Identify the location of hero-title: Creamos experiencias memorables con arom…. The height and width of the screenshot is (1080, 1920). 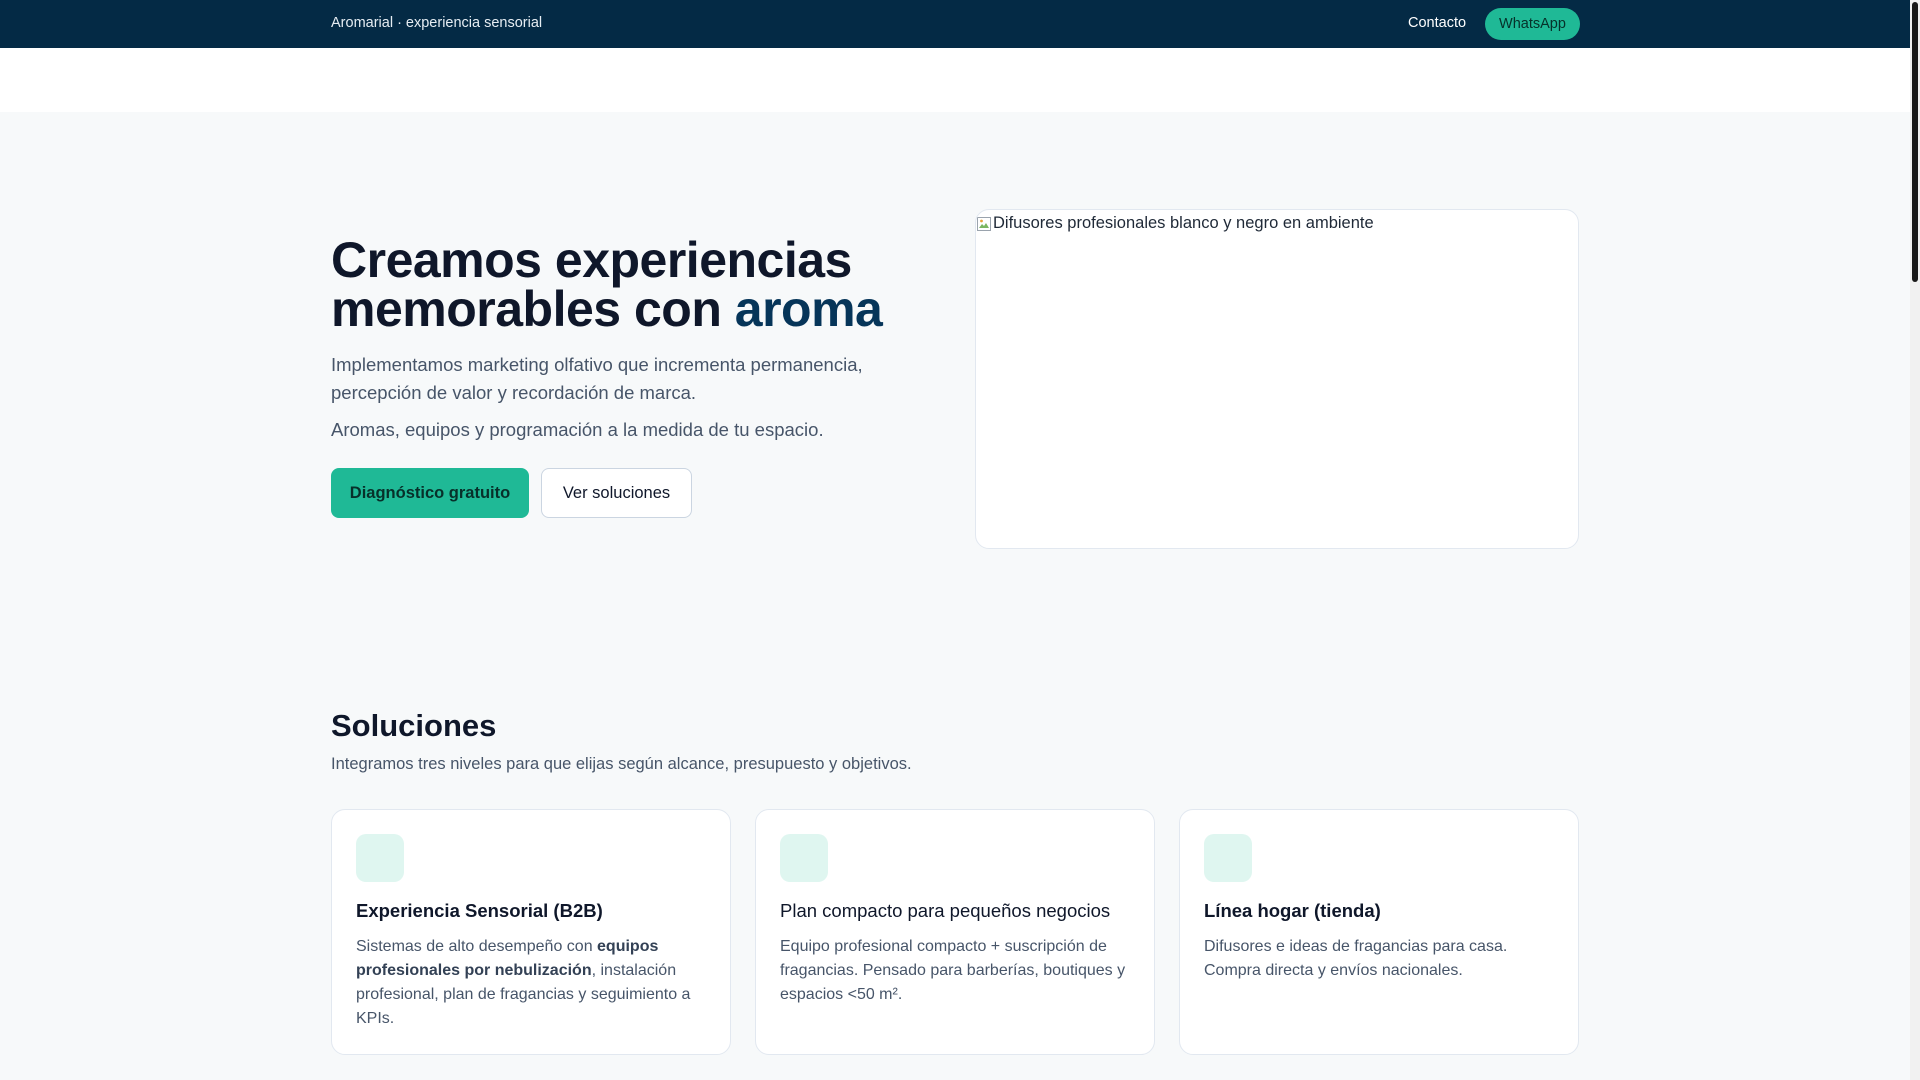
(631, 286).